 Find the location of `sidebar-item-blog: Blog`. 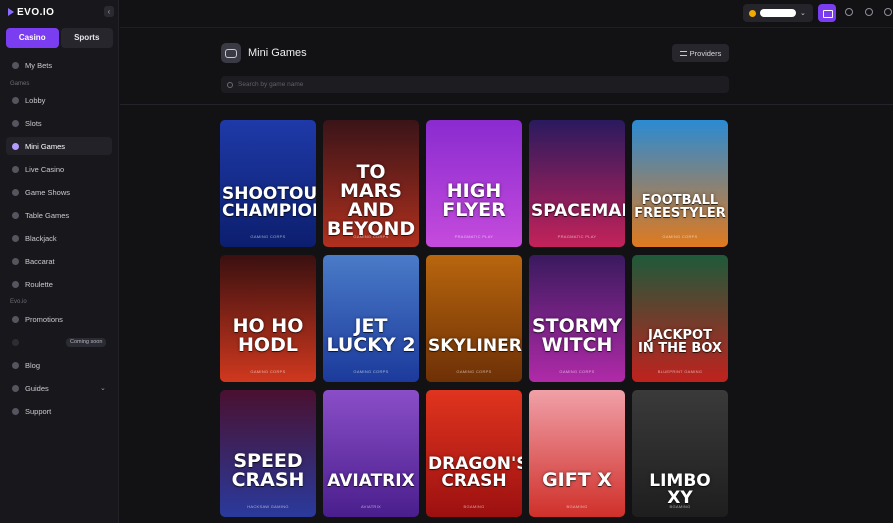

sidebar-item-blog: Blog is located at coordinates (59, 365).